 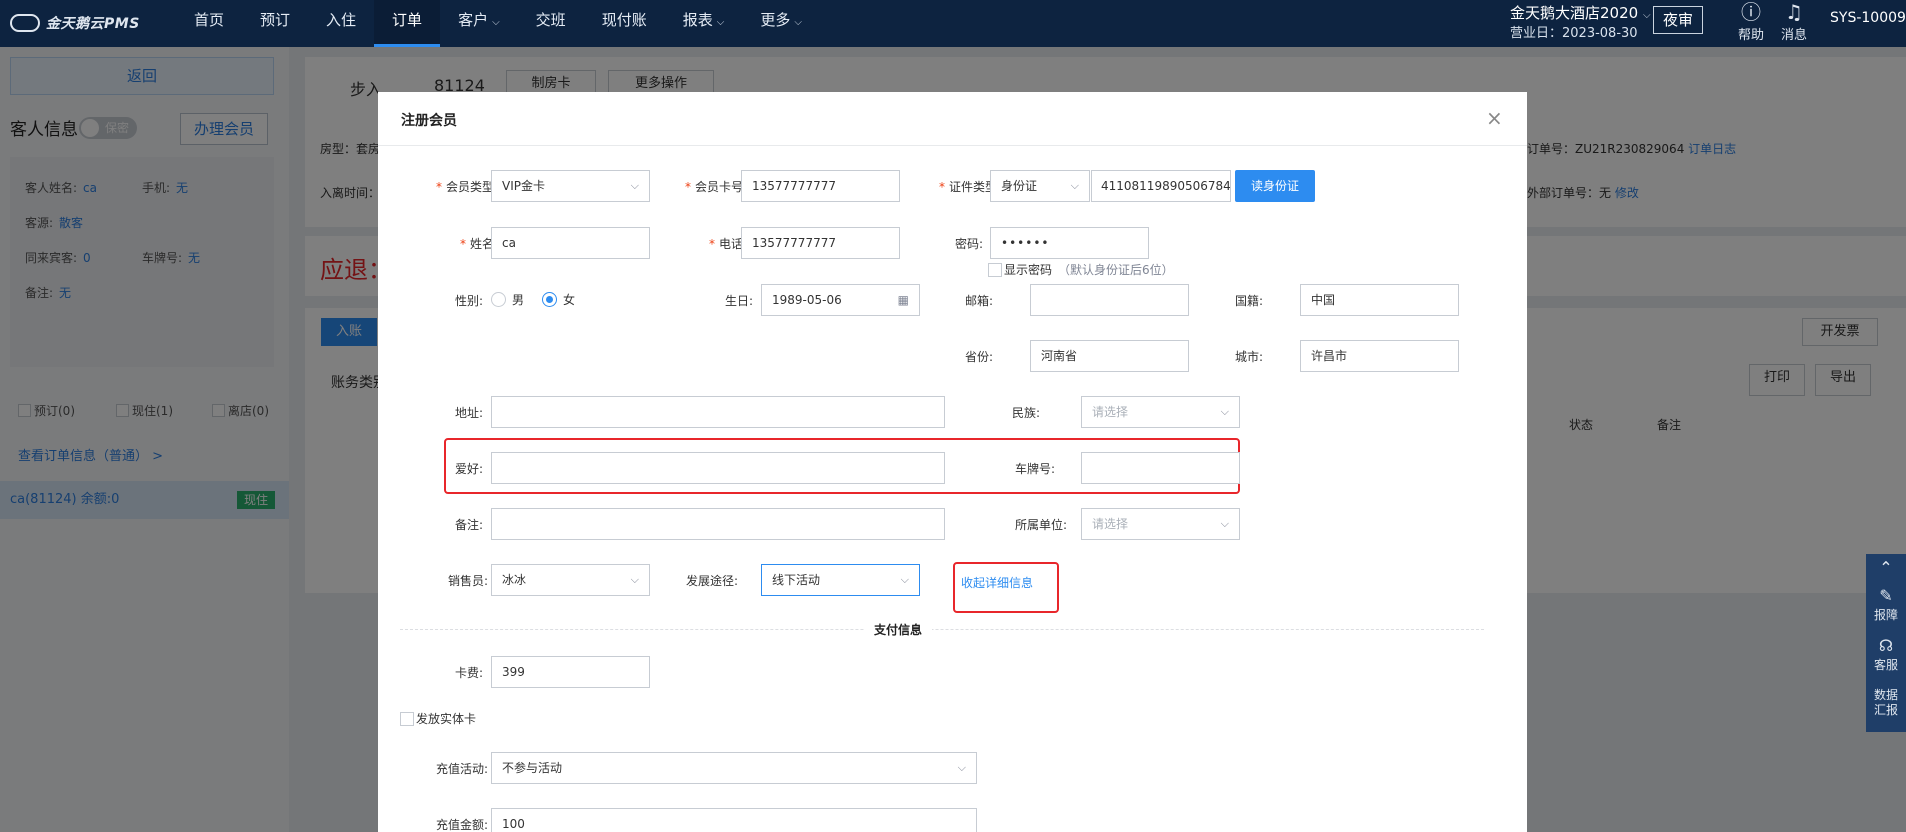 I want to click on main-nav: 首页 预订 入住 订单 客户 ⌵ 交班 现付账 报表 ⌵ 更多 ⌵, so click(x=498, y=23).